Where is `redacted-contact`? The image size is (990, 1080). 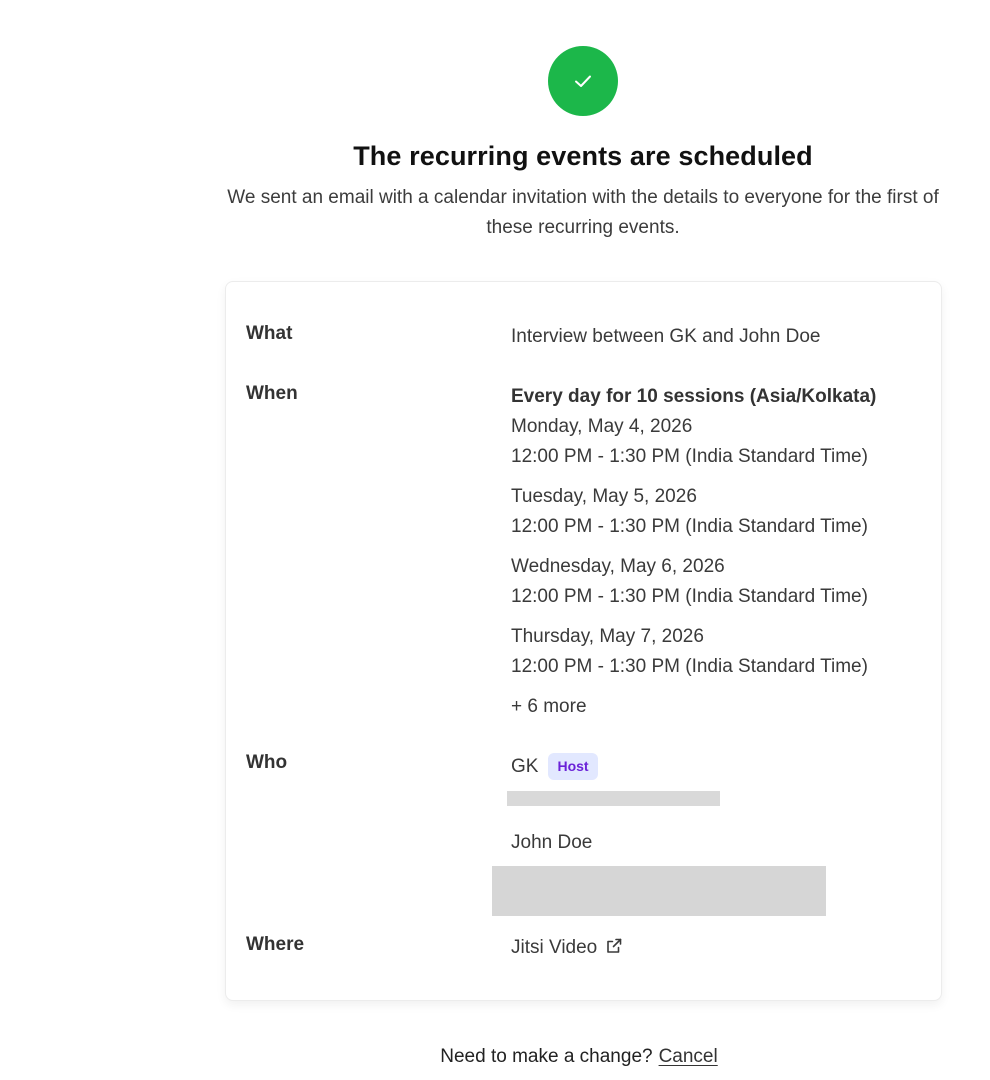 redacted-contact is located at coordinates (659, 891).